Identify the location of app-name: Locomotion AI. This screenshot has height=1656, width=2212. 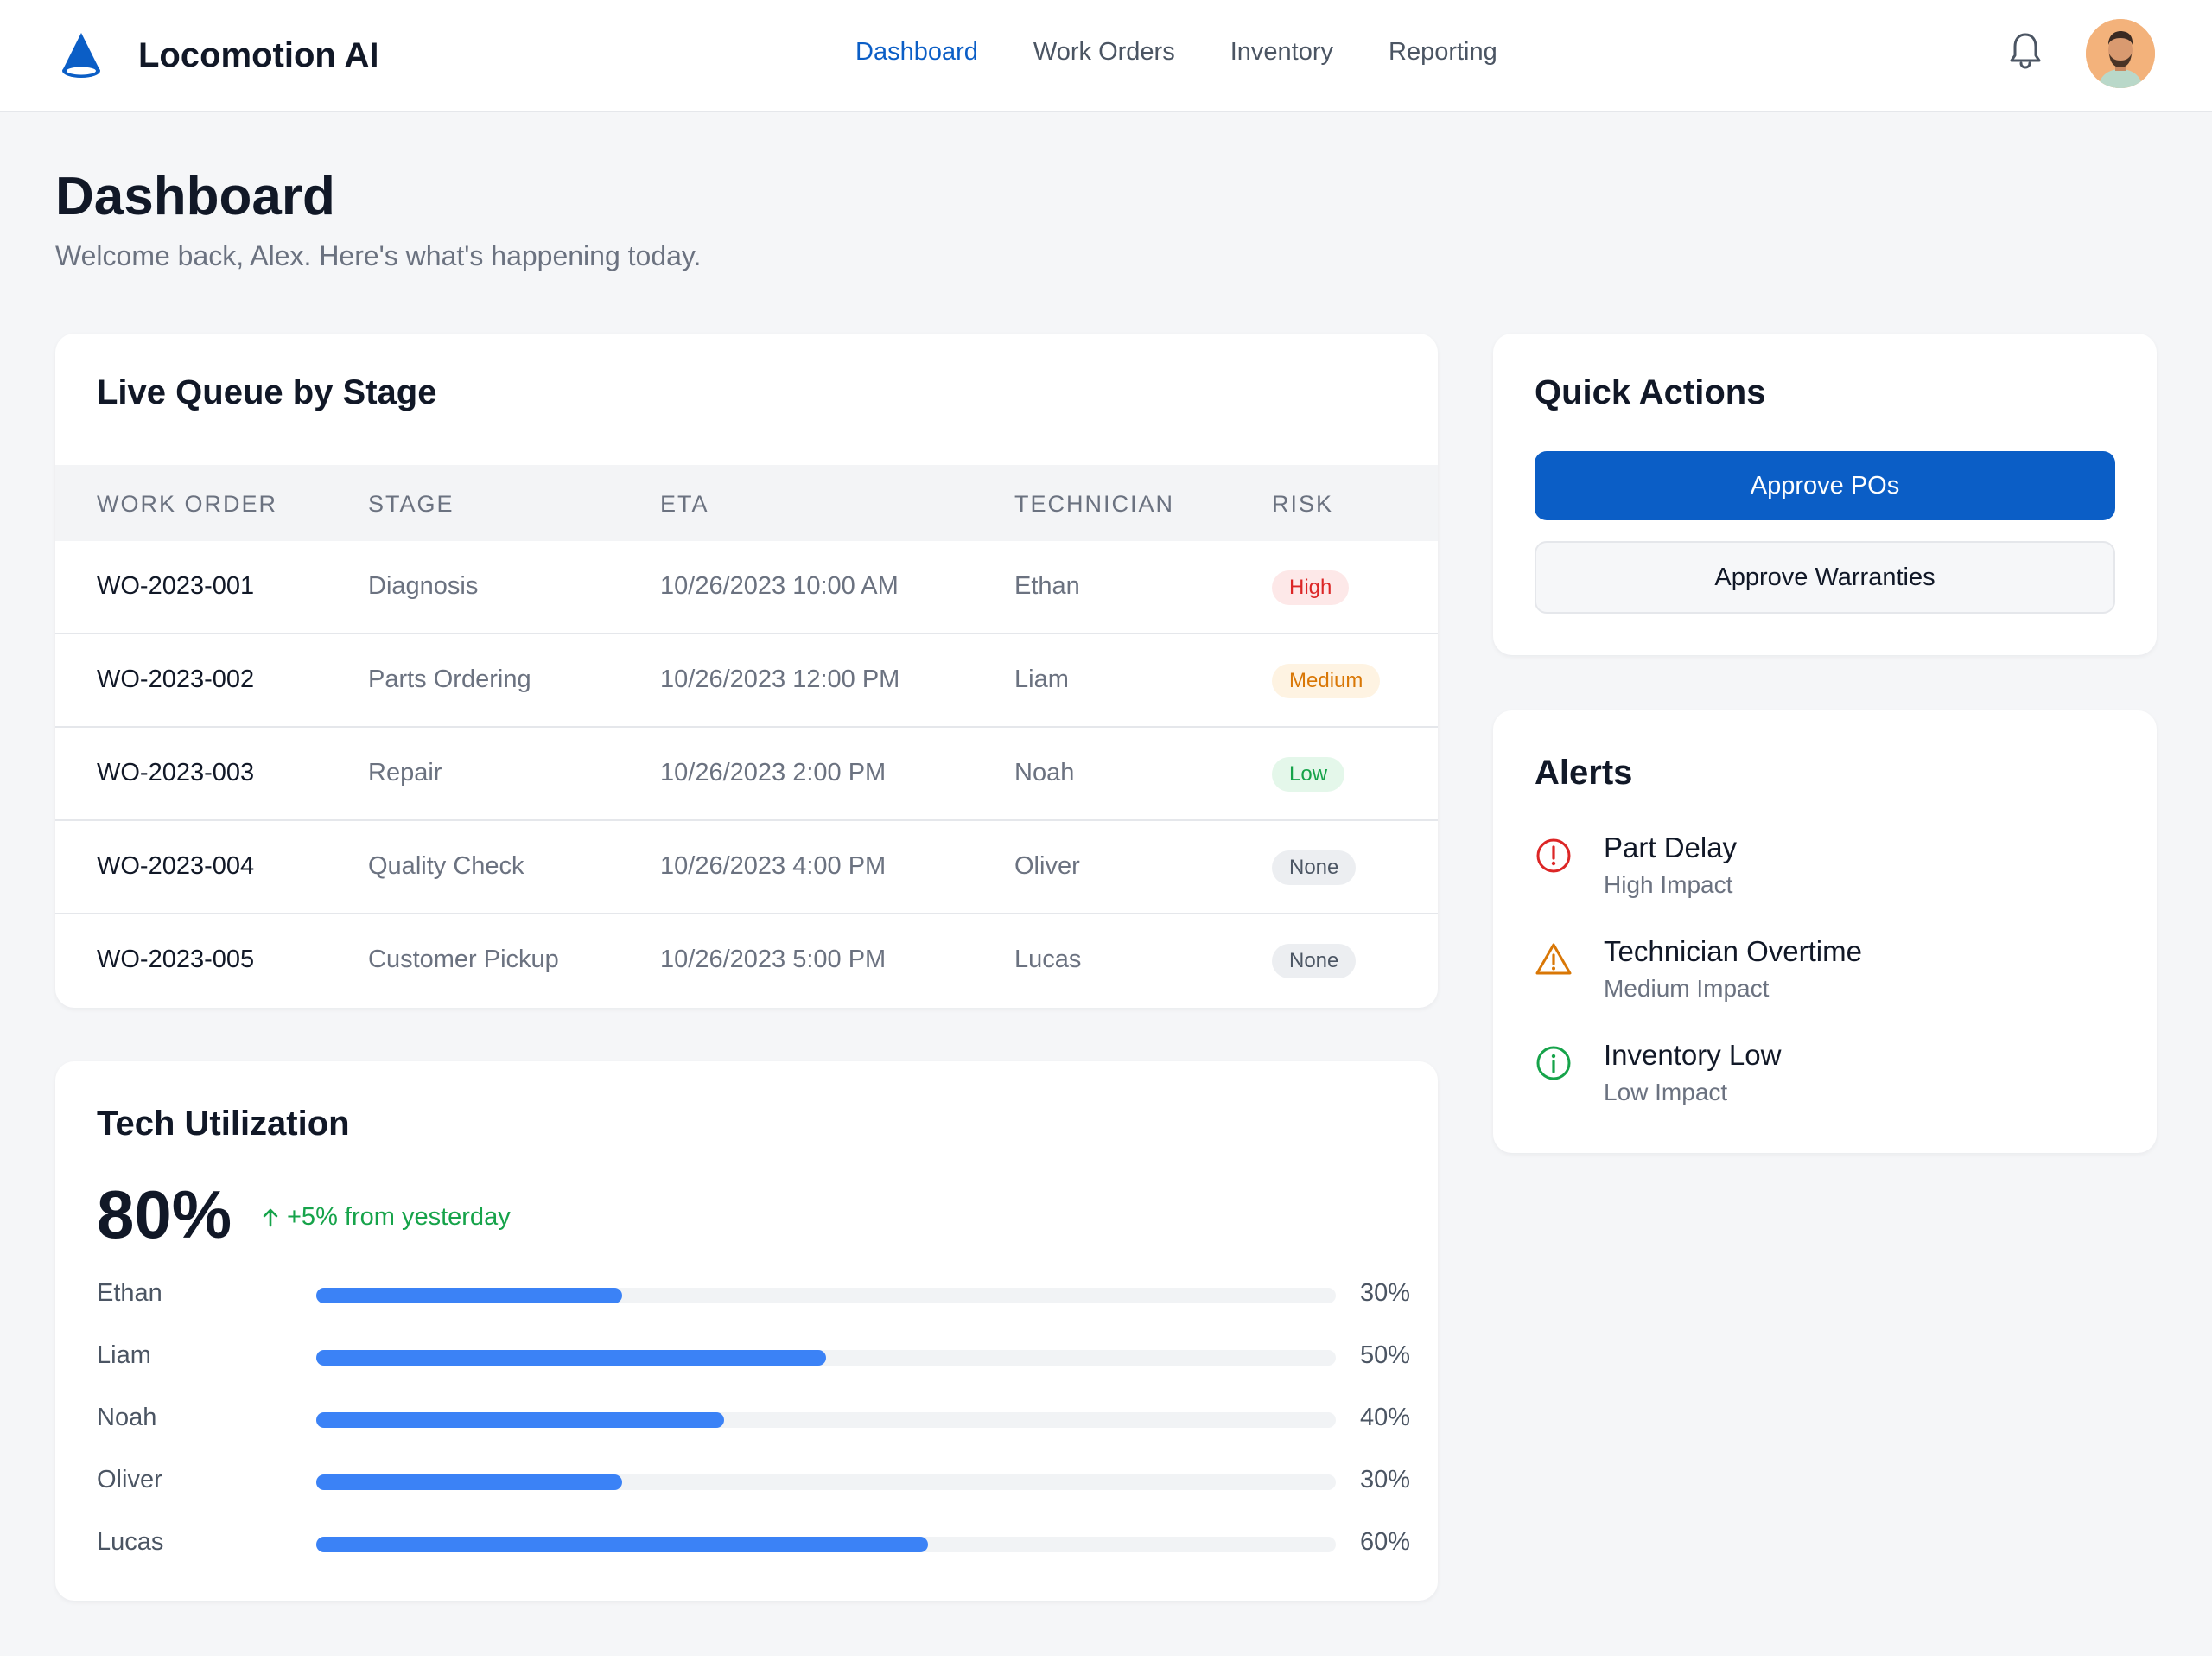
(258, 54).